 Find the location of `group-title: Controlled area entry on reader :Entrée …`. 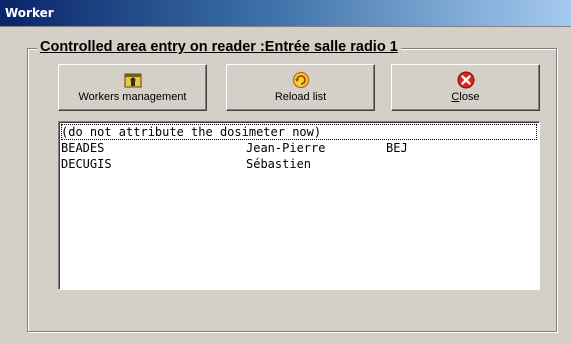

group-title: Controlled area entry on reader :Entrée … is located at coordinates (219, 47).